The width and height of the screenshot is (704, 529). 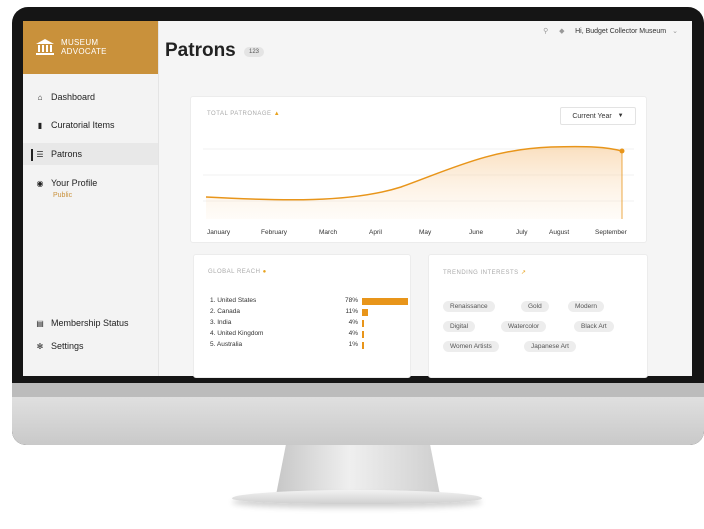 I want to click on sidebar-item-label: Dashboard, so click(x=73, y=97).